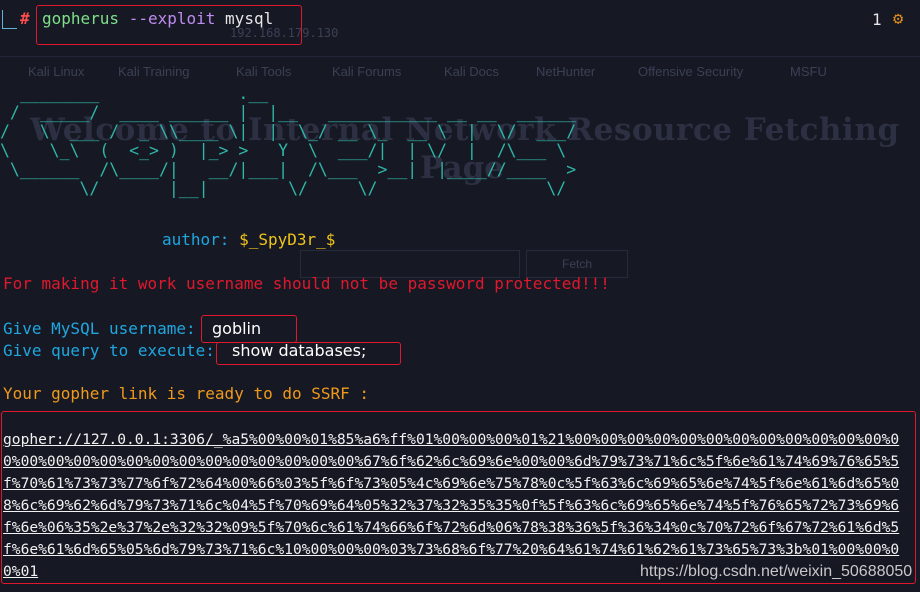  I want to click on query-prompt: Give query to execute:, so click(109, 350).